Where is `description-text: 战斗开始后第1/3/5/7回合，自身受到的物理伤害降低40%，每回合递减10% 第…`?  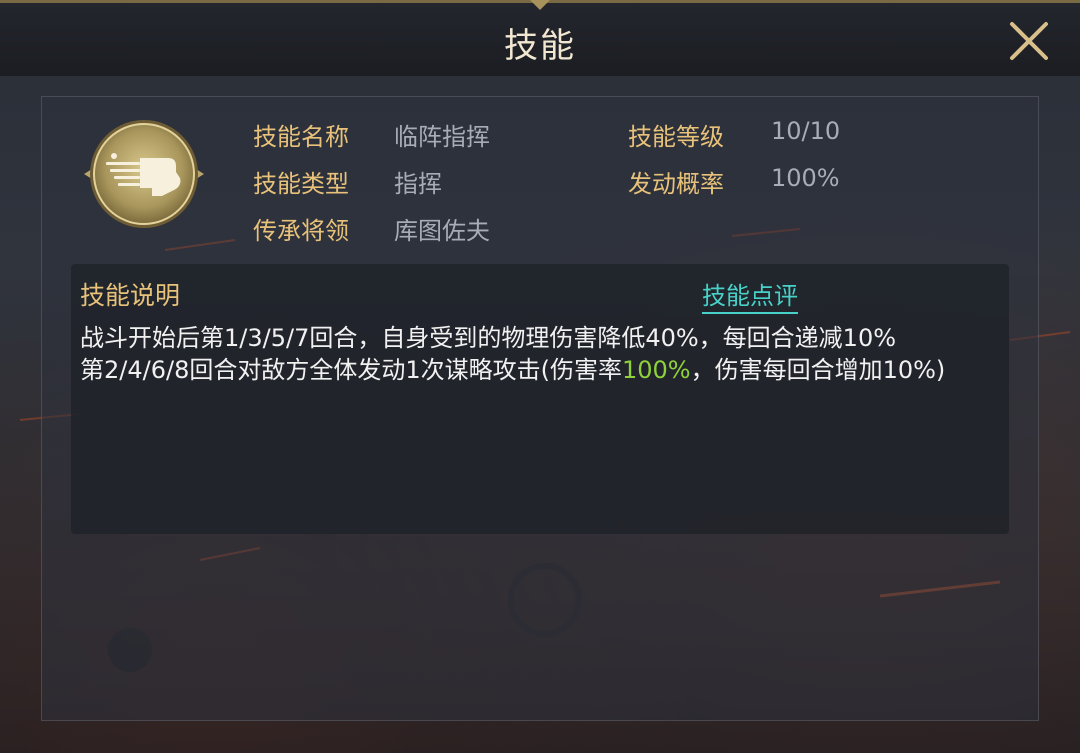 description-text: 战斗开始后第1/3/5/7回合，自身受到的物理伤害降低40%，每回合递减10% 第… is located at coordinates (532, 354).